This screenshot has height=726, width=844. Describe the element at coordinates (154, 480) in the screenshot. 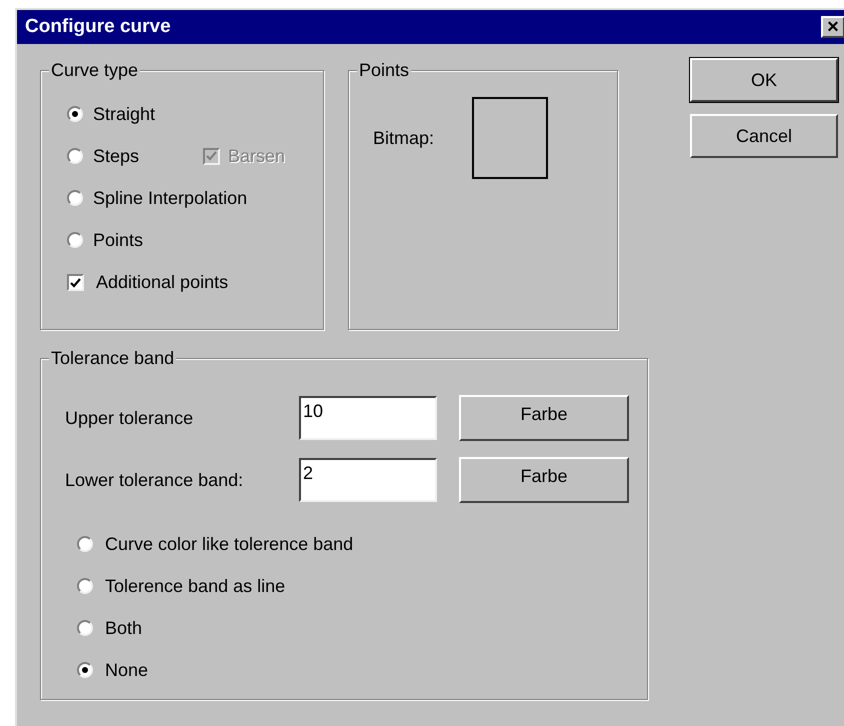

I see `field-label: Lower tolerance band:` at that location.